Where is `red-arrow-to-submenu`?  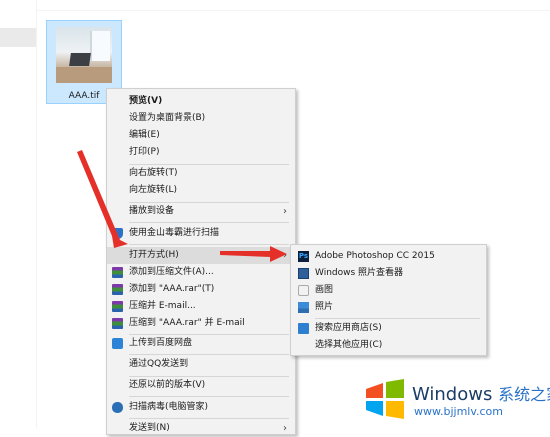
red-arrow-to-submenu is located at coordinates (253, 254).